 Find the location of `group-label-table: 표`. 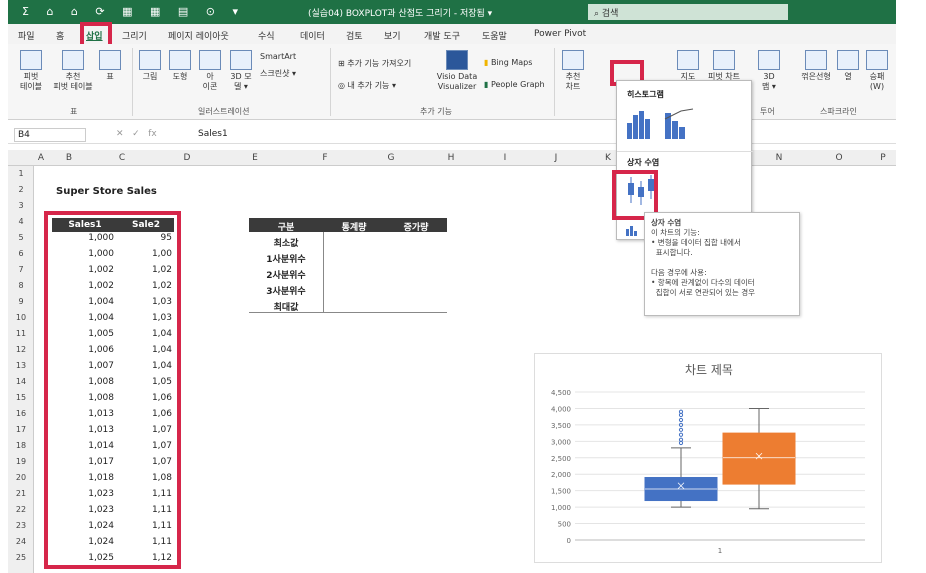

group-label-table: 표 is located at coordinates (74, 111).